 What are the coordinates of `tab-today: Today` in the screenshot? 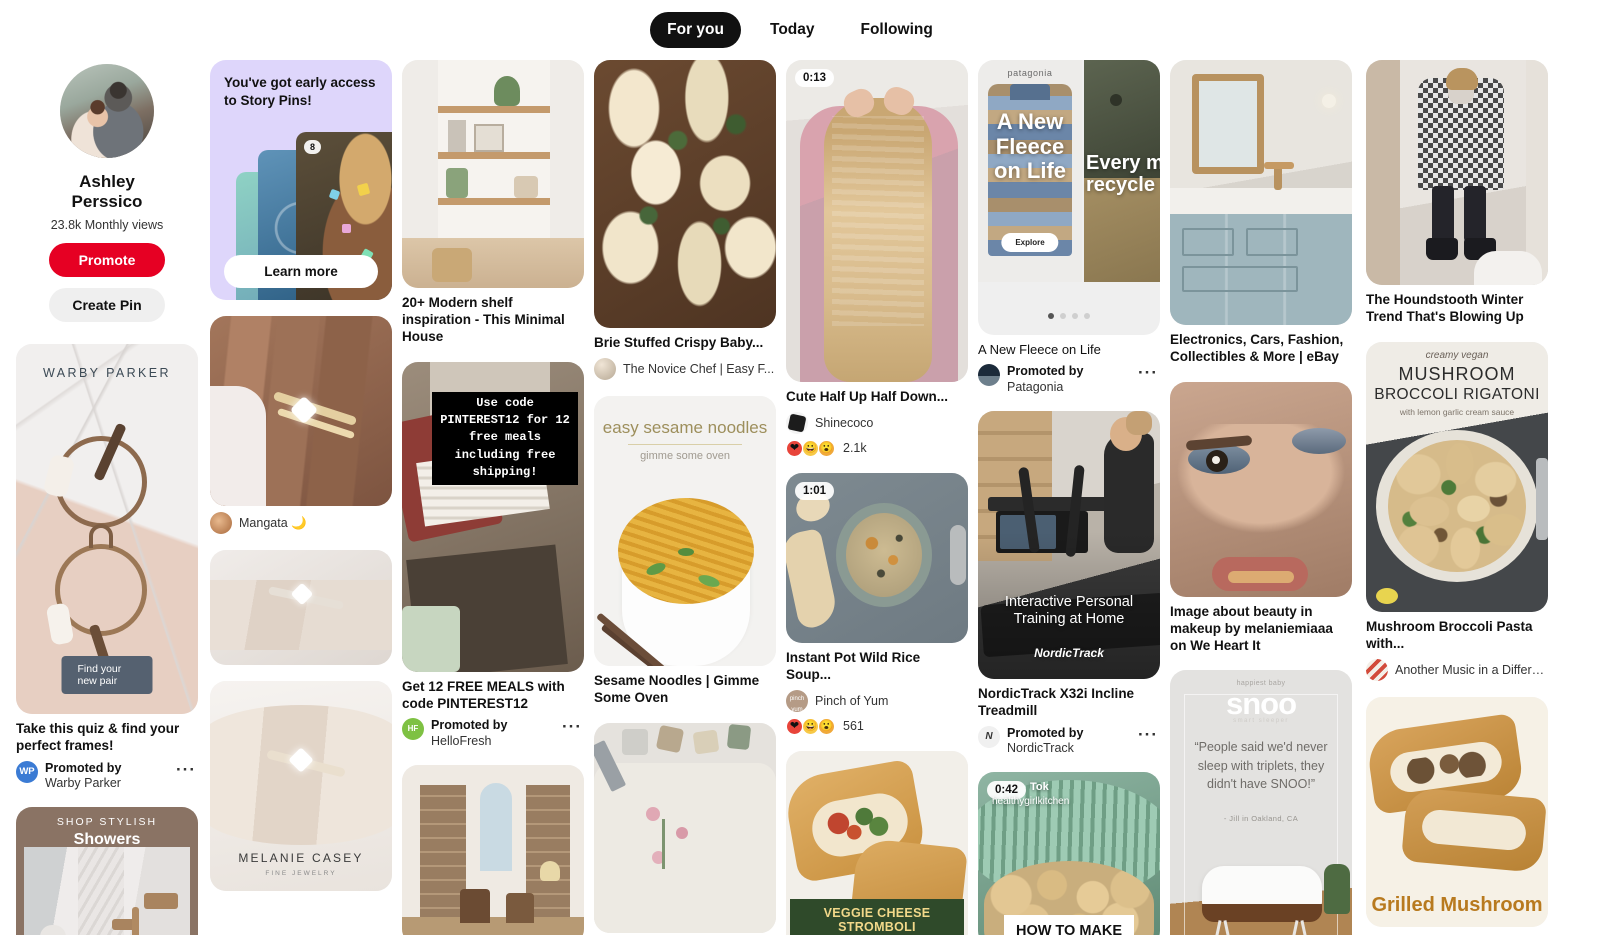 It's located at (792, 30).